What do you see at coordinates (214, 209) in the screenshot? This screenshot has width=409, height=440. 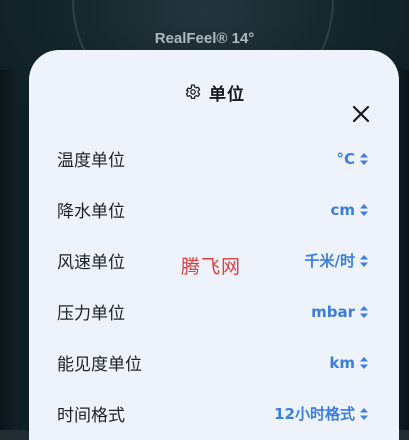 I see `row-precipitation-unit: 降水单位 cm` at bounding box center [214, 209].